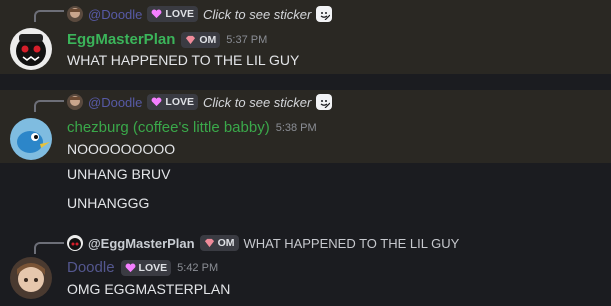 This screenshot has width=611, height=306. Describe the element at coordinates (121, 149) in the screenshot. I see `message-text: NOOOOOOOOO` at that location.